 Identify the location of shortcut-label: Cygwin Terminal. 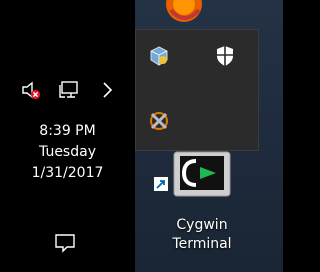
(202, 235).